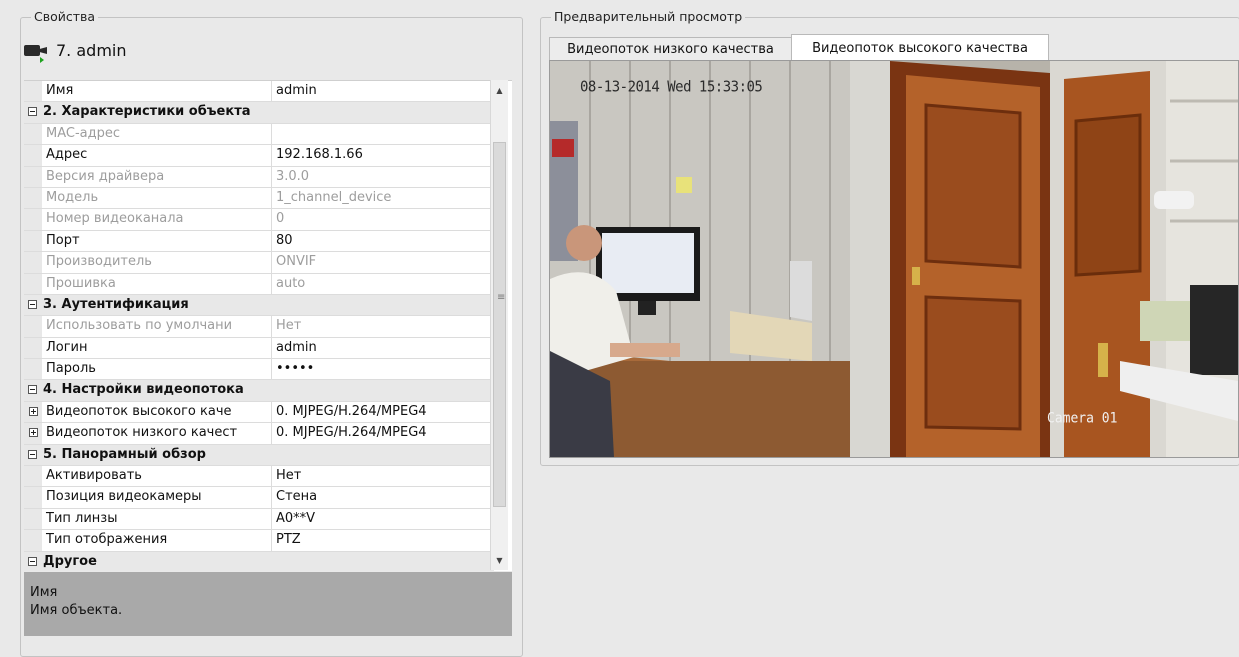 This screenshot has width=1239, height=657. Describe the element at coordinates (920, 47) in the screenshot. I see `tab-high-quality-stream: Видеопоток высокого качества` at that location.